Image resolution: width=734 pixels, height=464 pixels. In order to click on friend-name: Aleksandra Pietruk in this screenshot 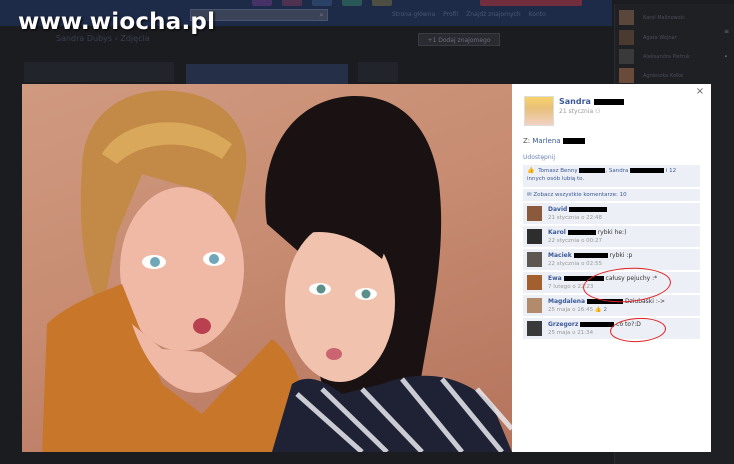, I will do `click(666, 57)`.